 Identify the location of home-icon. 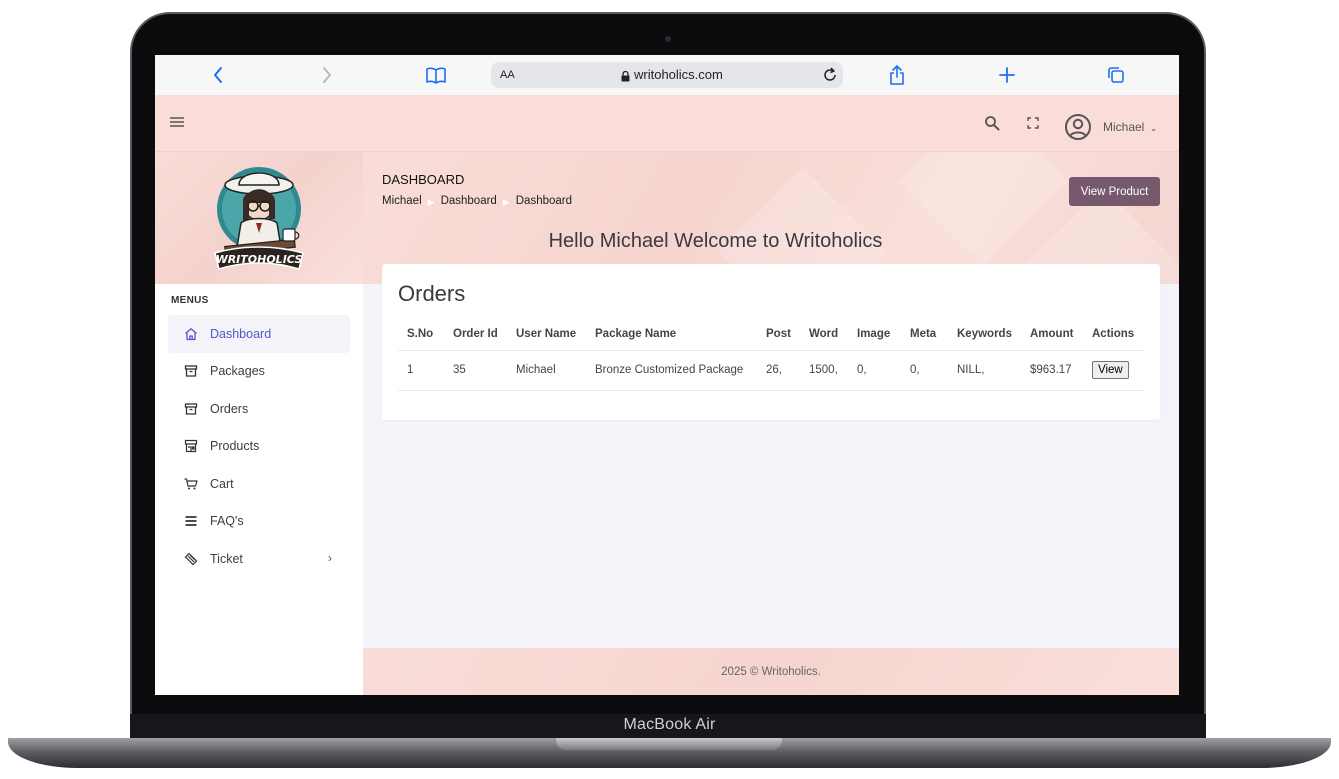
(191, 334).